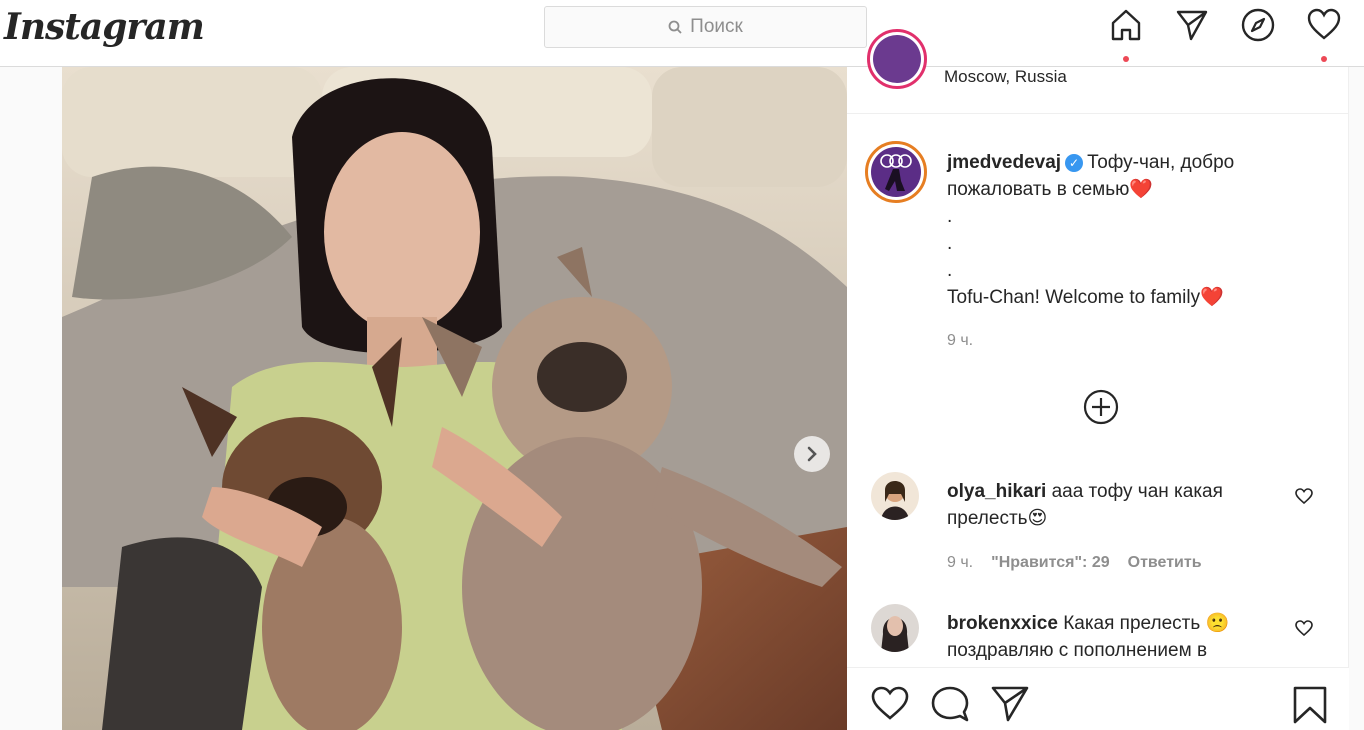 The height and width of the screenshot is (730, 1364). What do you see at coordinates (1192, 28) in the screenshot?
I see `direct-icon` at bounding box center [1192, 28].